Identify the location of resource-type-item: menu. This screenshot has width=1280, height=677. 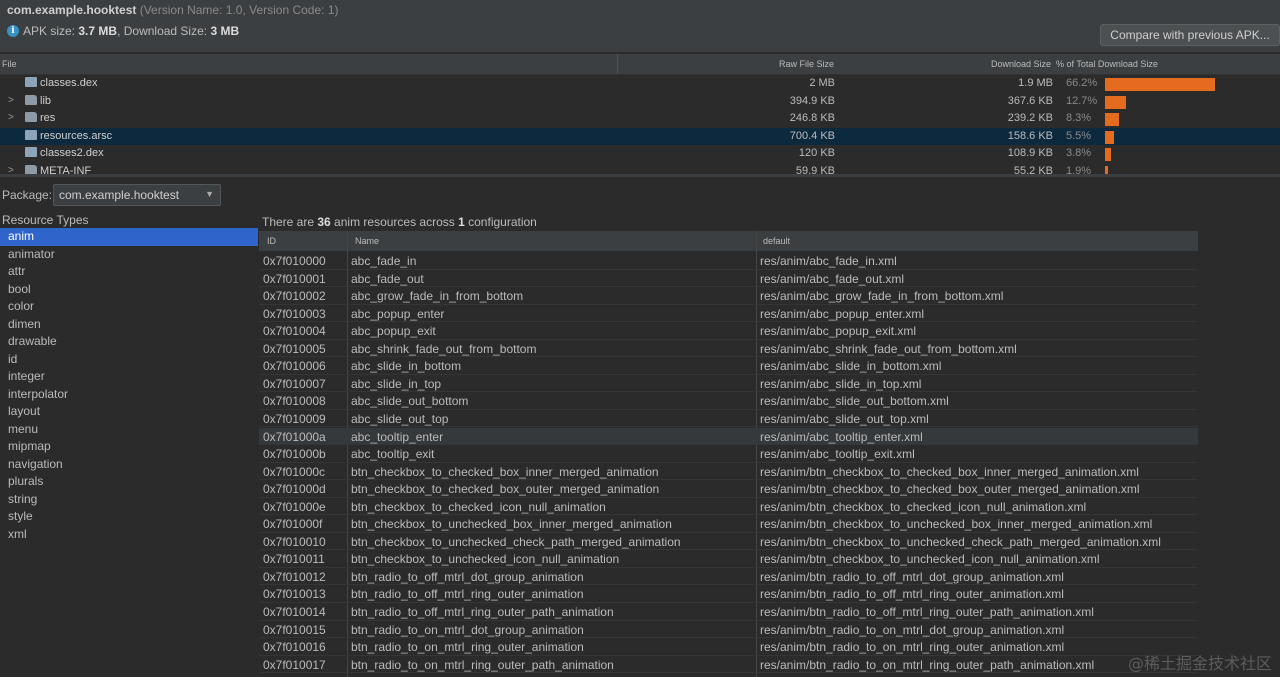
(129, 430).